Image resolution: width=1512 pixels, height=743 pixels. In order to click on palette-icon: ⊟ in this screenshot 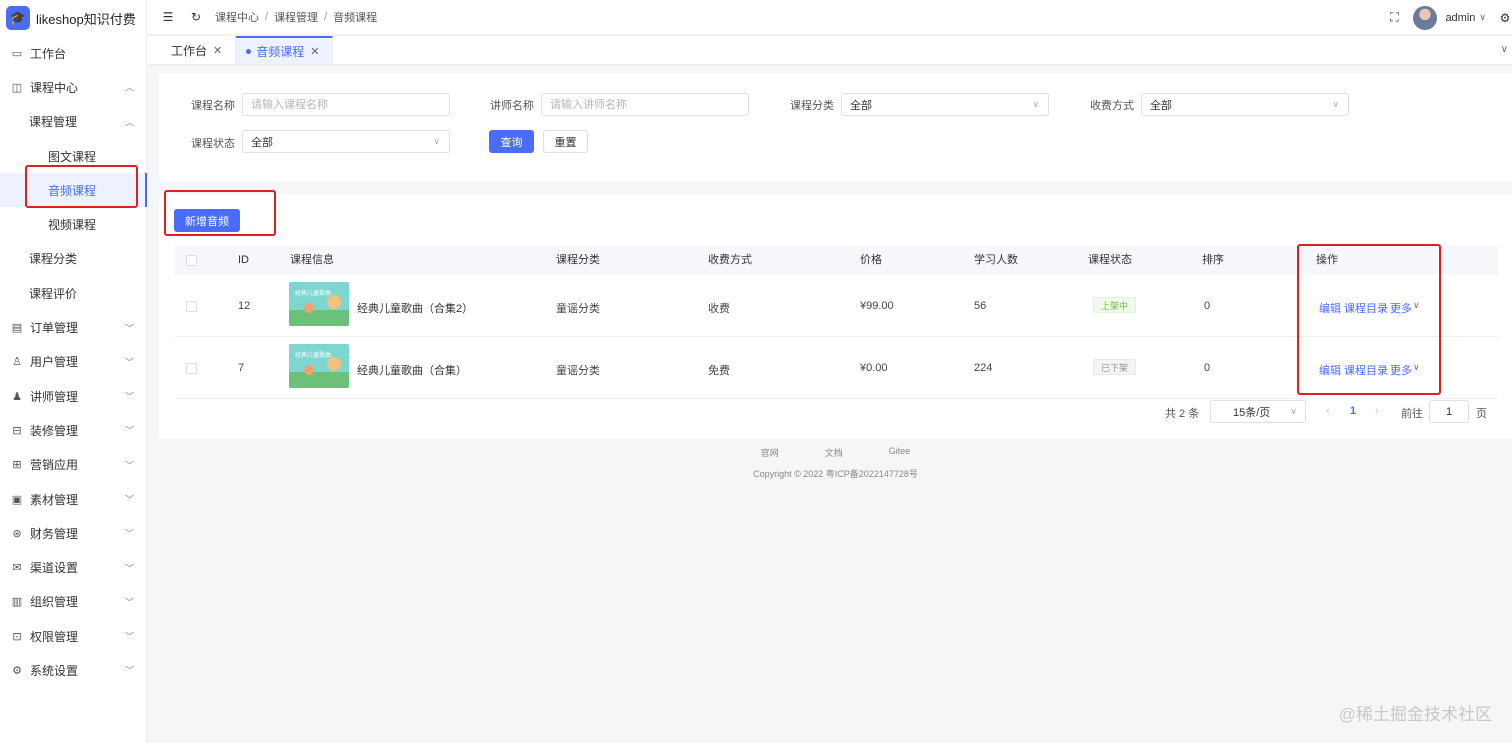, I will do `click(17, 430)`.